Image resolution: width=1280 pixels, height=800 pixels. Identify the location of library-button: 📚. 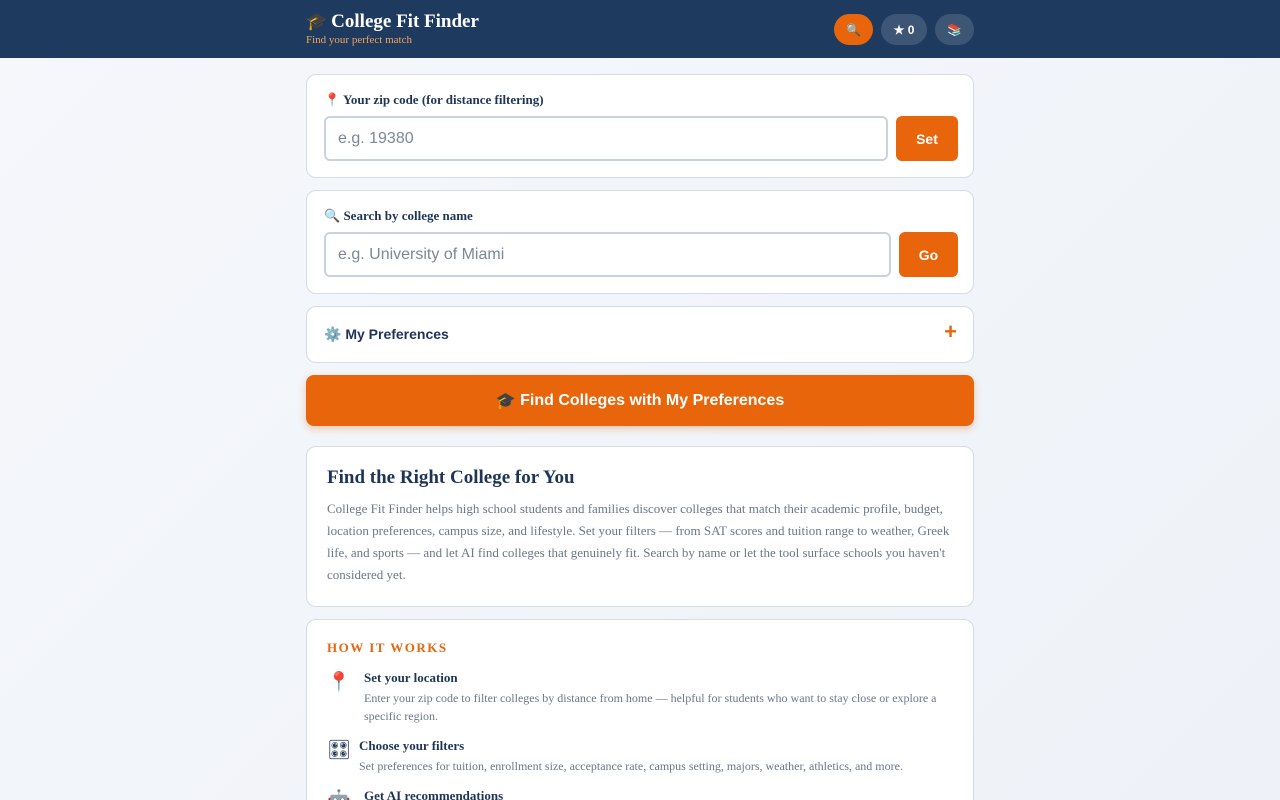
(954, 29).